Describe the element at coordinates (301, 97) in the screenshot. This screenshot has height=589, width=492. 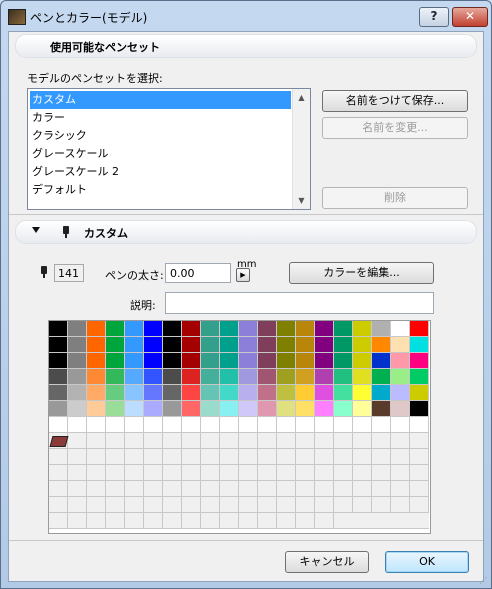
I see `scroll-up-icon: ▲` at that location.